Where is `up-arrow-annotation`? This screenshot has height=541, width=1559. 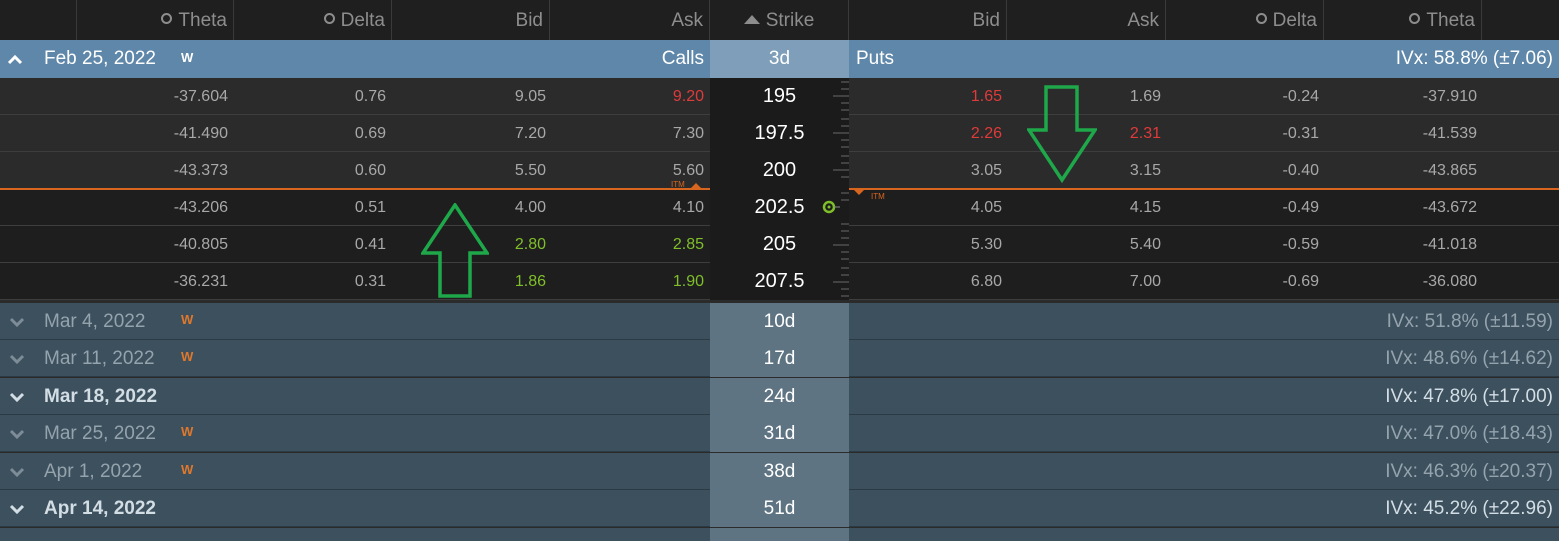
up-arrow-annotation is located at coordinates (455, 250).